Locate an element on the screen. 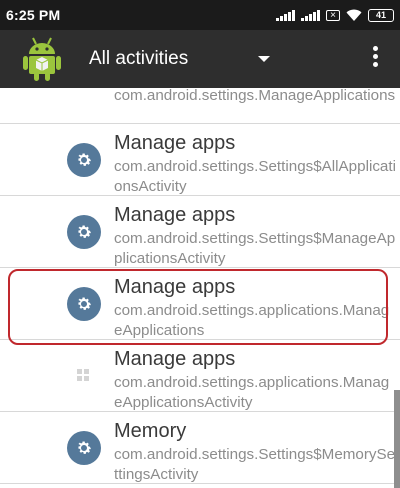 The height and width of the screenshot is (488, 400). battery-icon: 41 is located at coordinates (381, 15).